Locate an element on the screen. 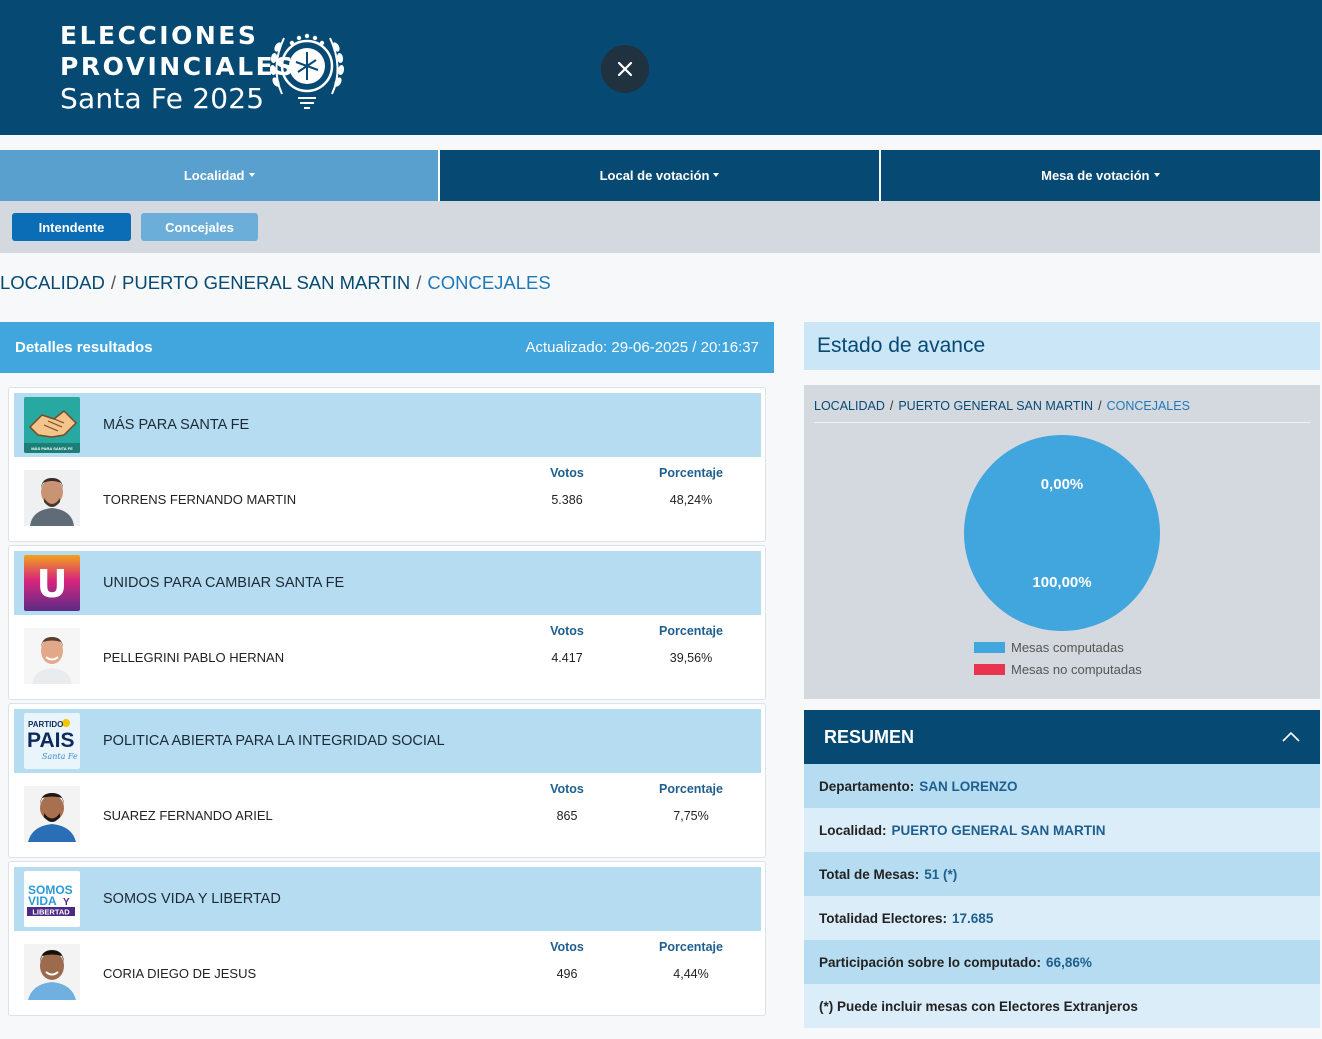 The height and width of the screenshot is (1039, 1322). party-logo: SOMOS VIDA Y LIBERTAD is located at coordinates (52, 899).